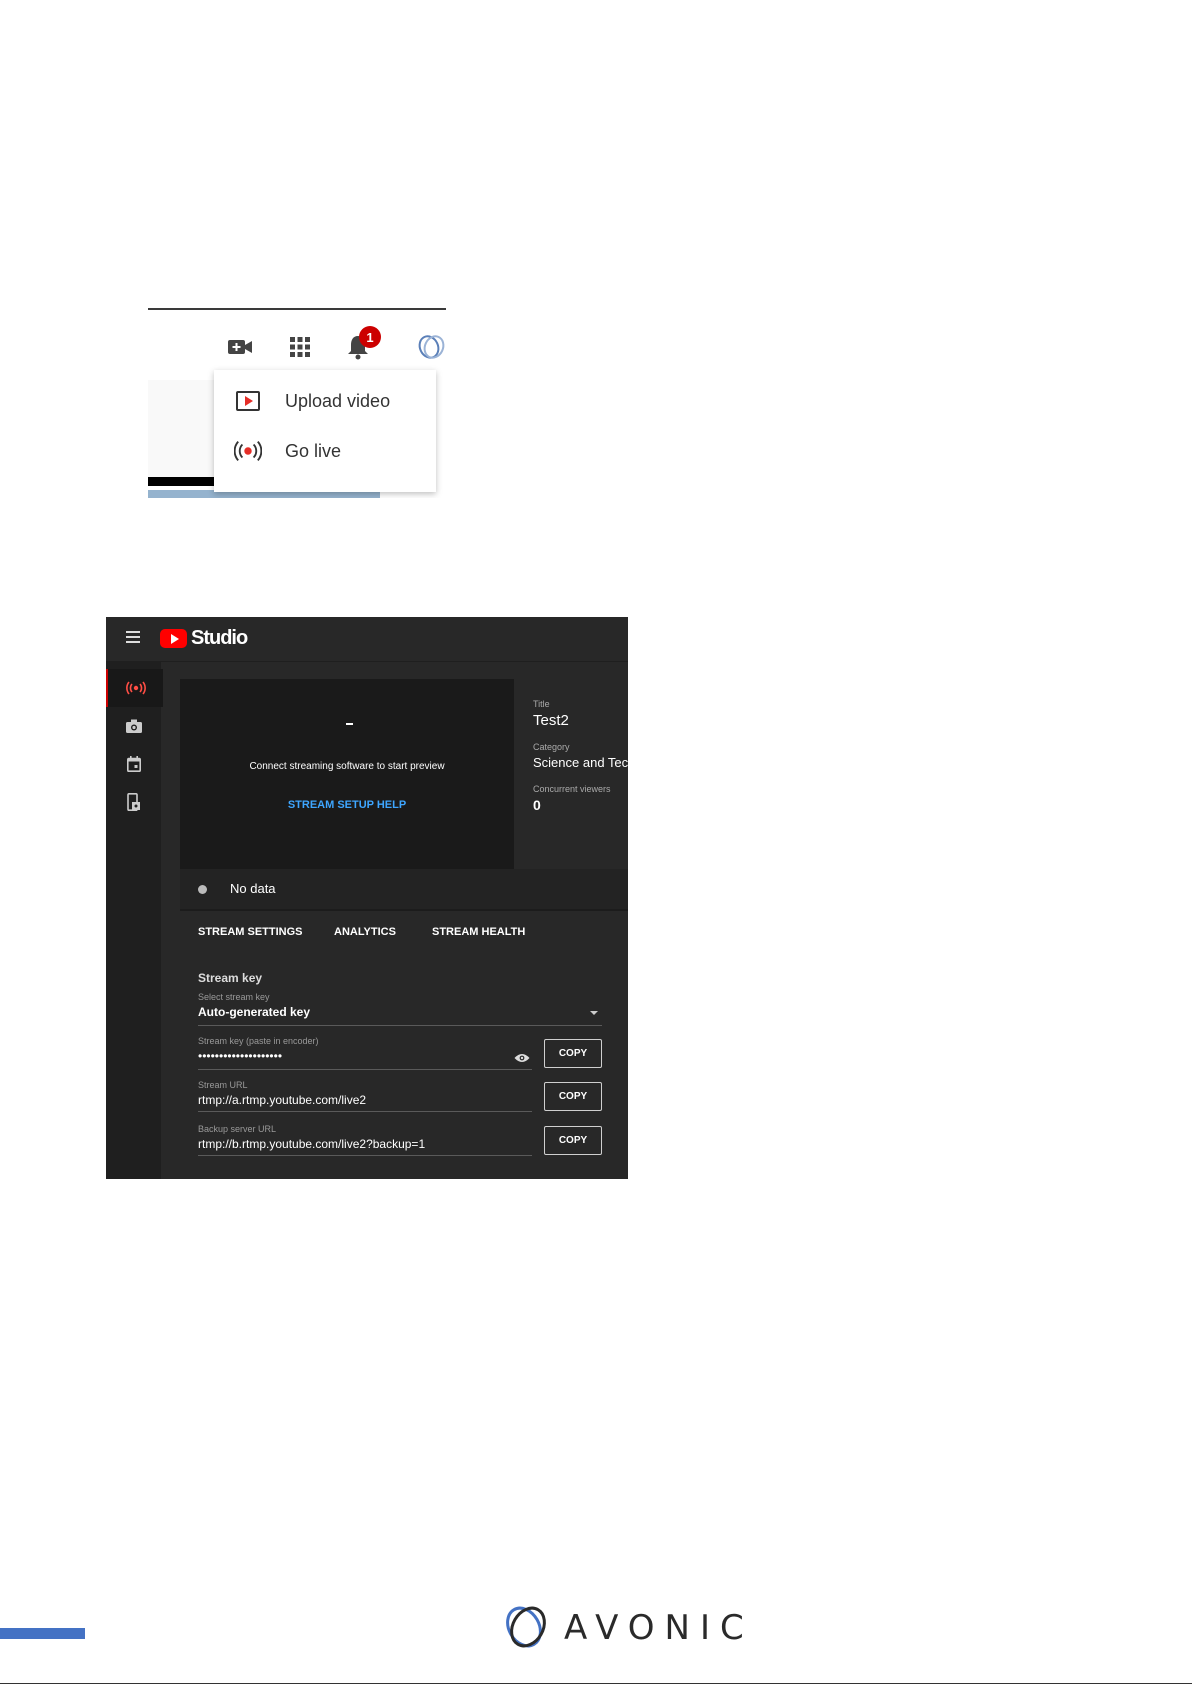  What do you see at coordinates (173, 638) in the screenshot?
I see `youtube-logo-icon` at bounding box center [173, 638].